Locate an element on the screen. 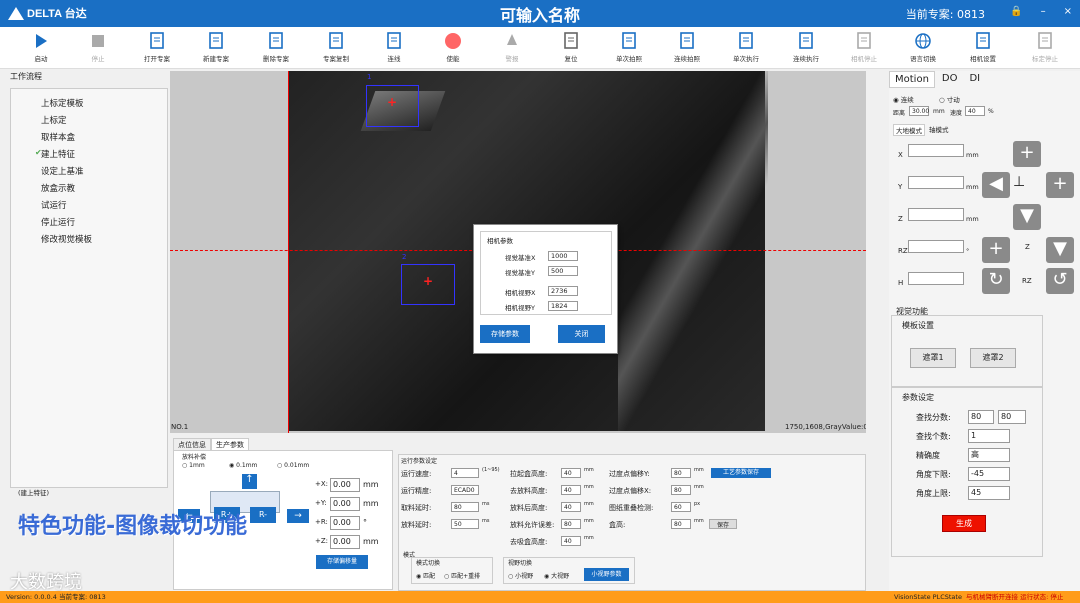  workflow-item: ✔ 建上特征 is located at coordinates (89, 156).